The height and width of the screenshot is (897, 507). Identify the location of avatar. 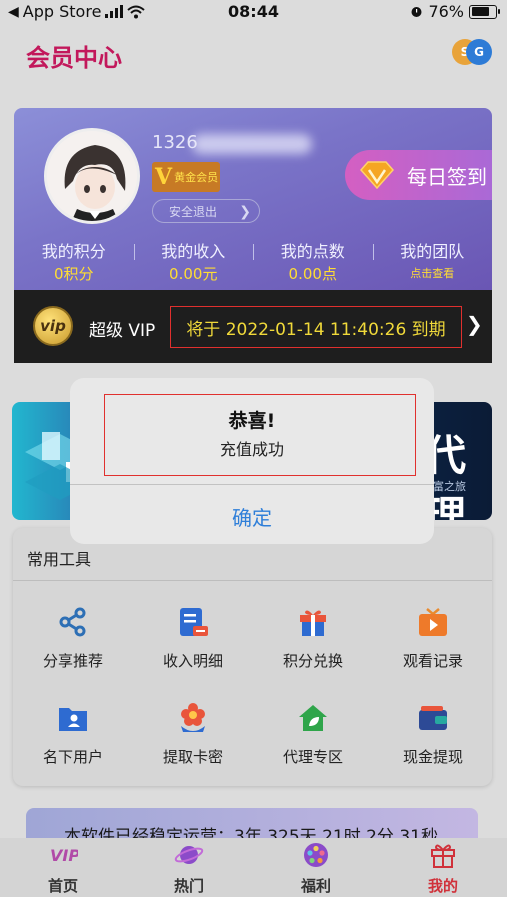
(92, 176).